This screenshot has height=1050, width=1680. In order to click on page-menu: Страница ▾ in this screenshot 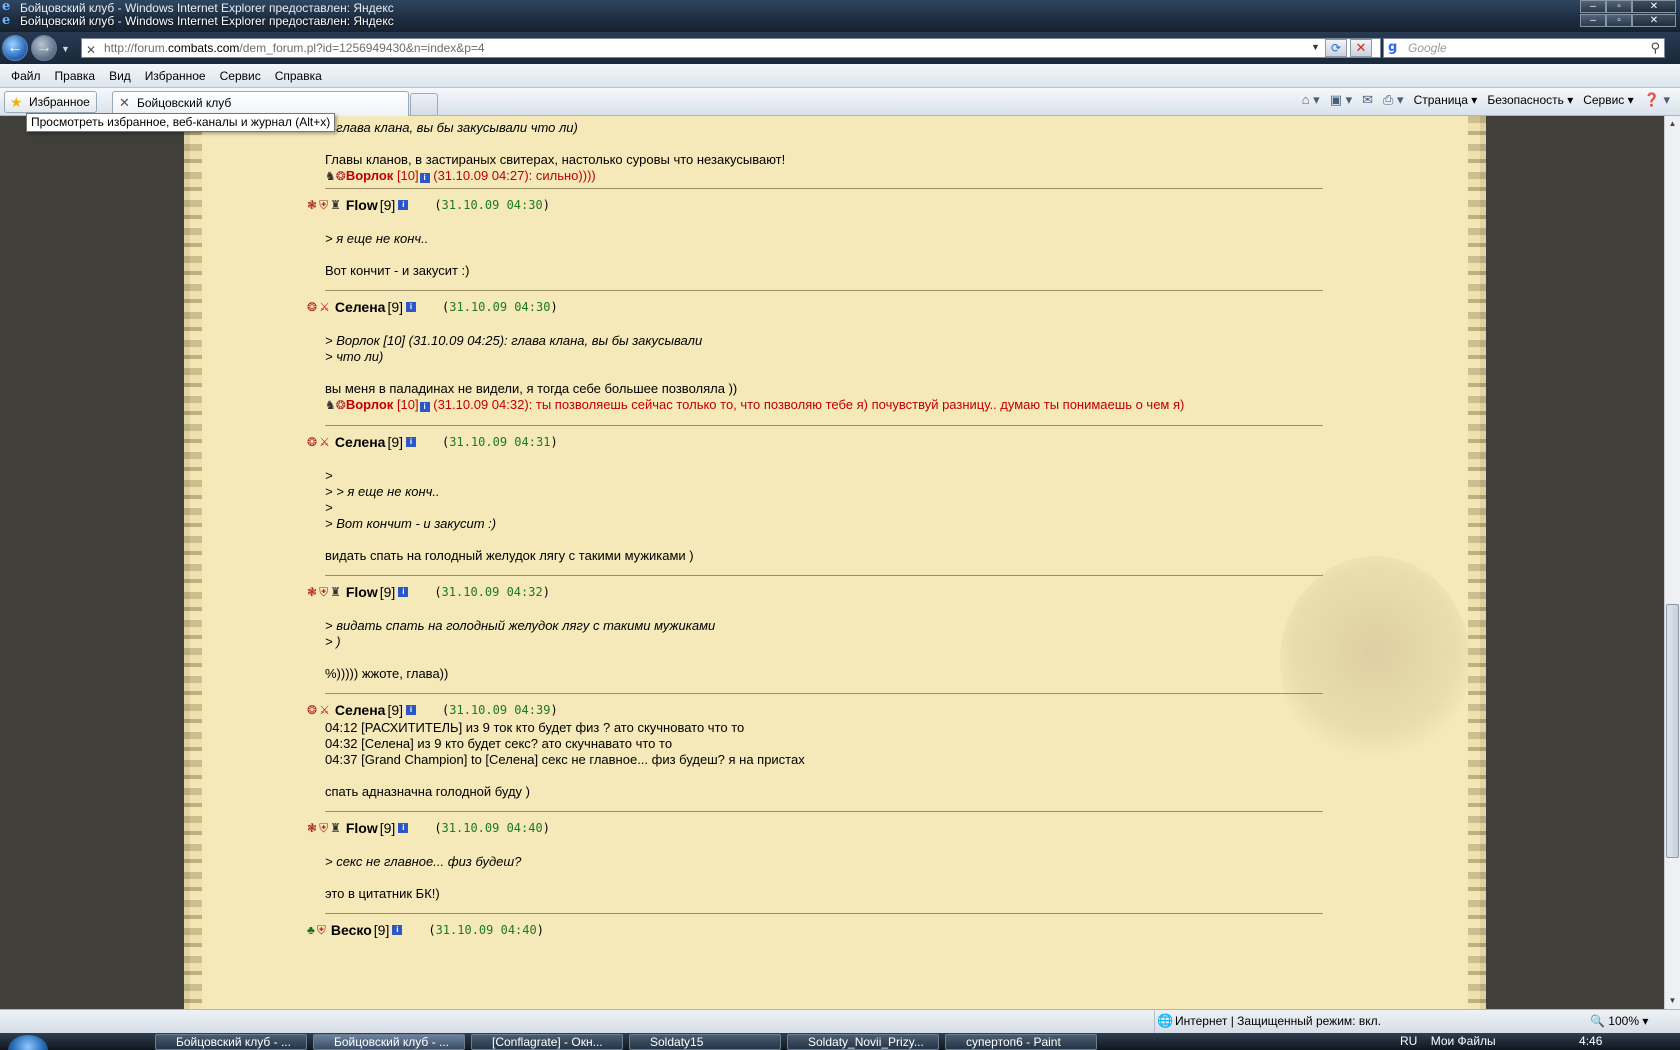, I will do `click(1446, 100)`.